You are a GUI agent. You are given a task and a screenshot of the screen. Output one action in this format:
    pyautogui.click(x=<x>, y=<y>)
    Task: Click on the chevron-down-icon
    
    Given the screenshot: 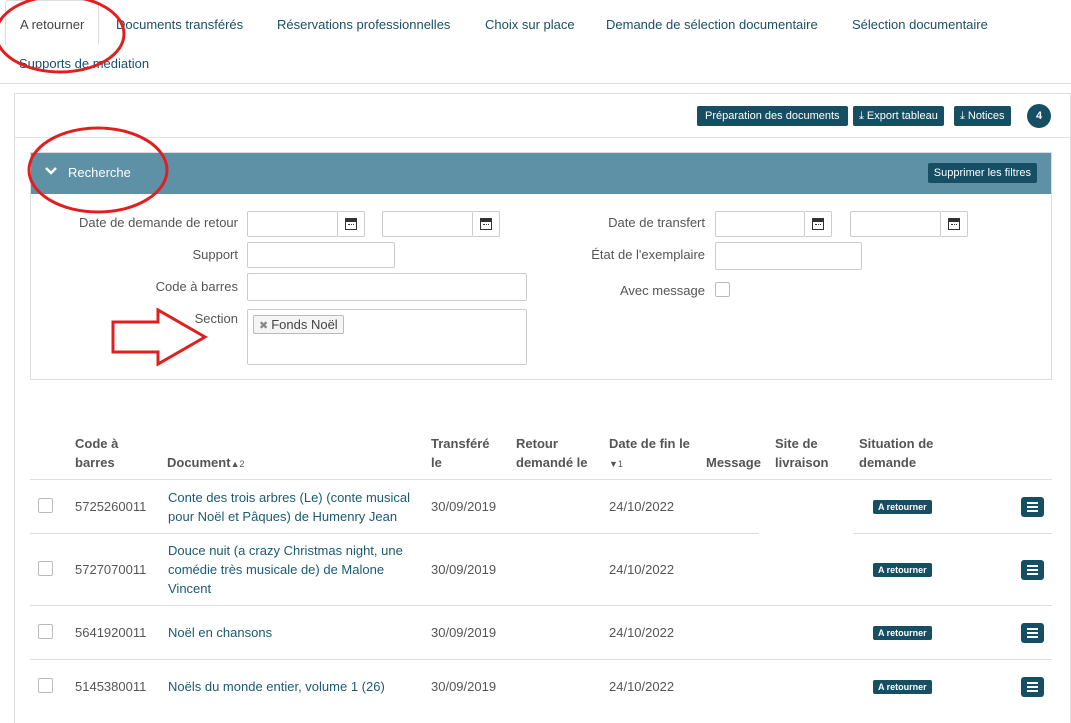 What is the action you would take?
    pyautogui.click(x=51, y=172)
    